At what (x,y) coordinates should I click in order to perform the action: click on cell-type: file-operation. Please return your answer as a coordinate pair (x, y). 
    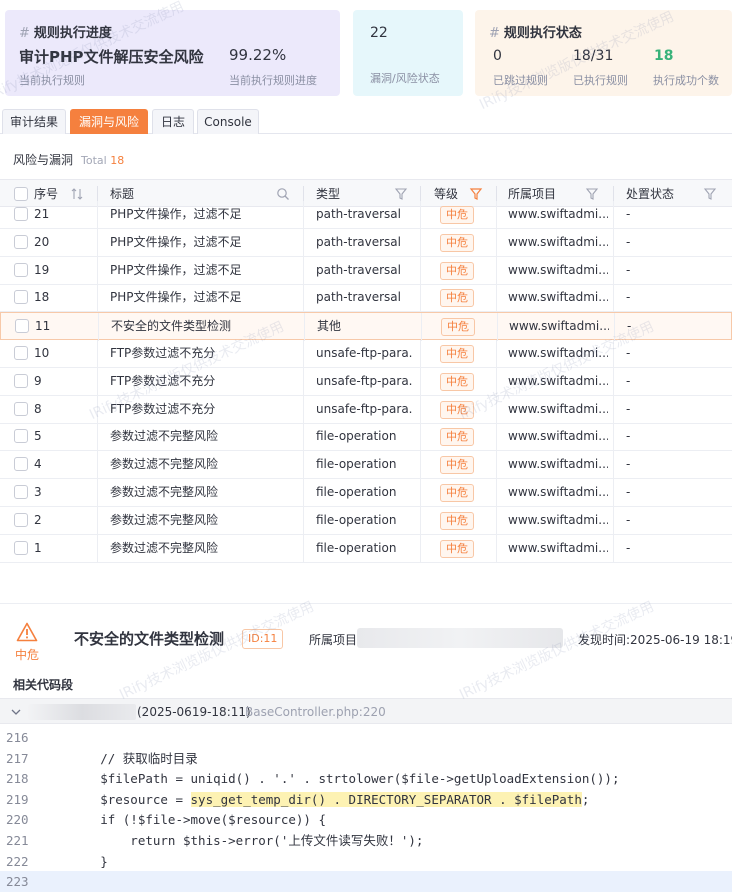
    Looking at the image, I should click on (356, 492).